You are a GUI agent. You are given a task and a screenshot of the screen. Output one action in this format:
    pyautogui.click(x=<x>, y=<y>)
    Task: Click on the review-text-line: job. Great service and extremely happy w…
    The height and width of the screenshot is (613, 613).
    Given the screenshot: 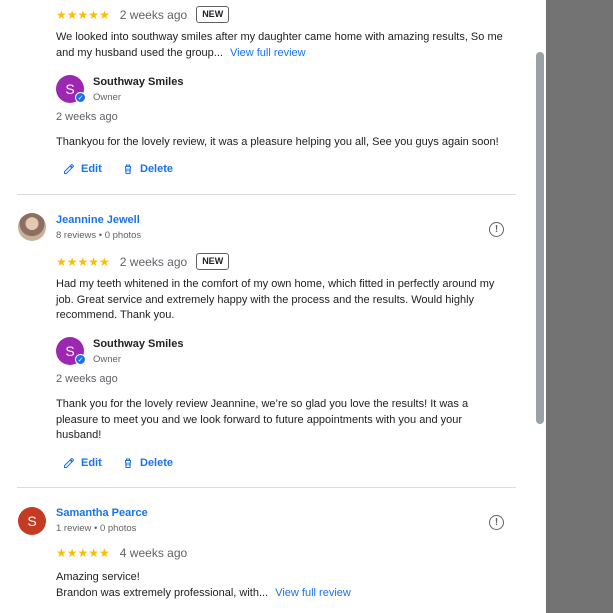 What is the action you would take?
    pyautogui.click(x=265, y=299)
    